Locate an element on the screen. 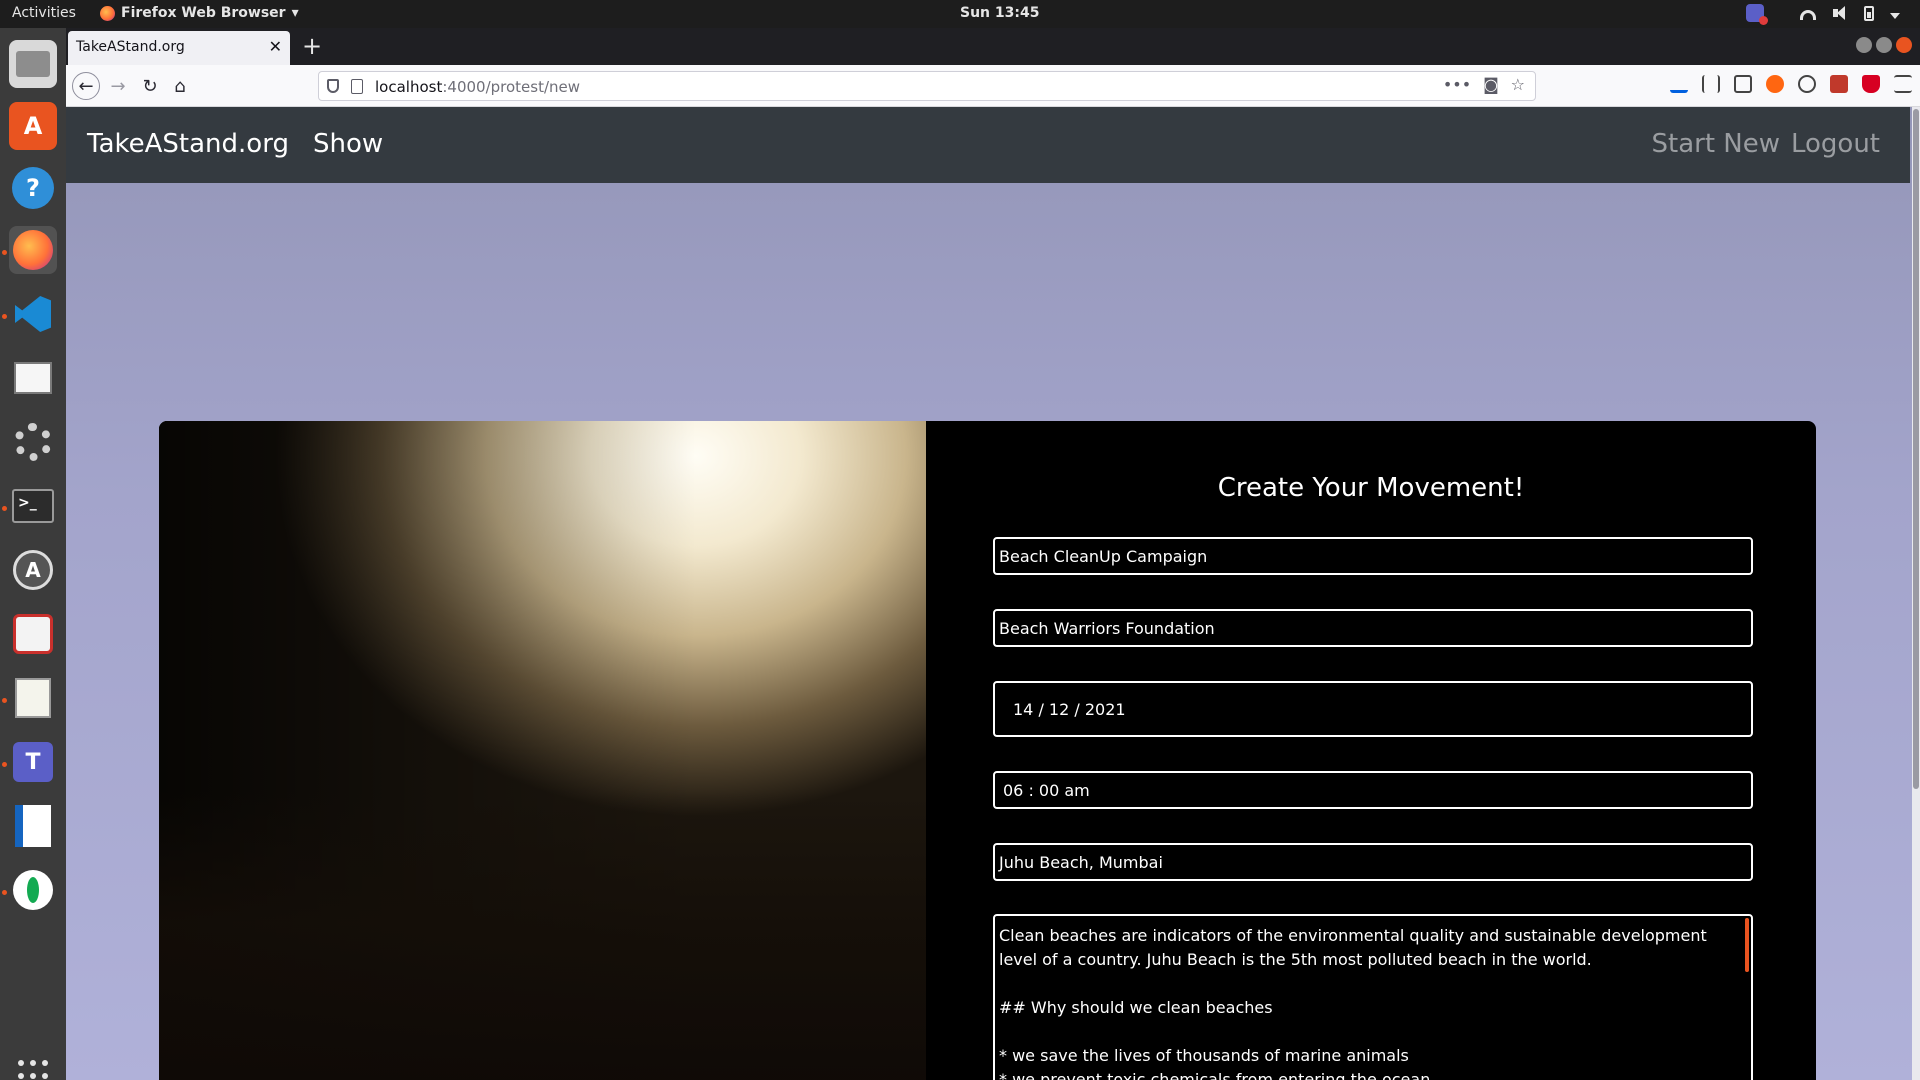 The width and height of the screenshot is (1920, 1080). teams-icon: T is located at coordinates (33, 762).